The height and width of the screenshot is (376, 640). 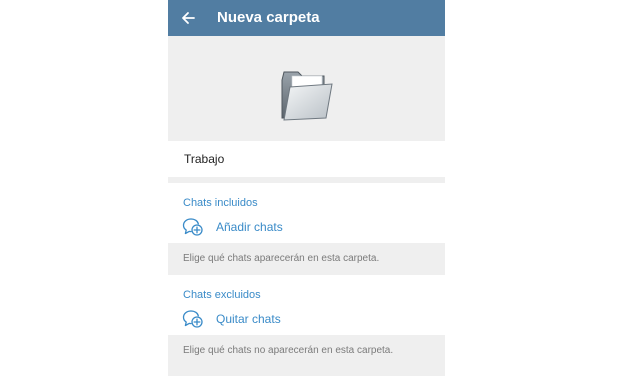 I want to click on section-divider, so click(x=306, y=180).